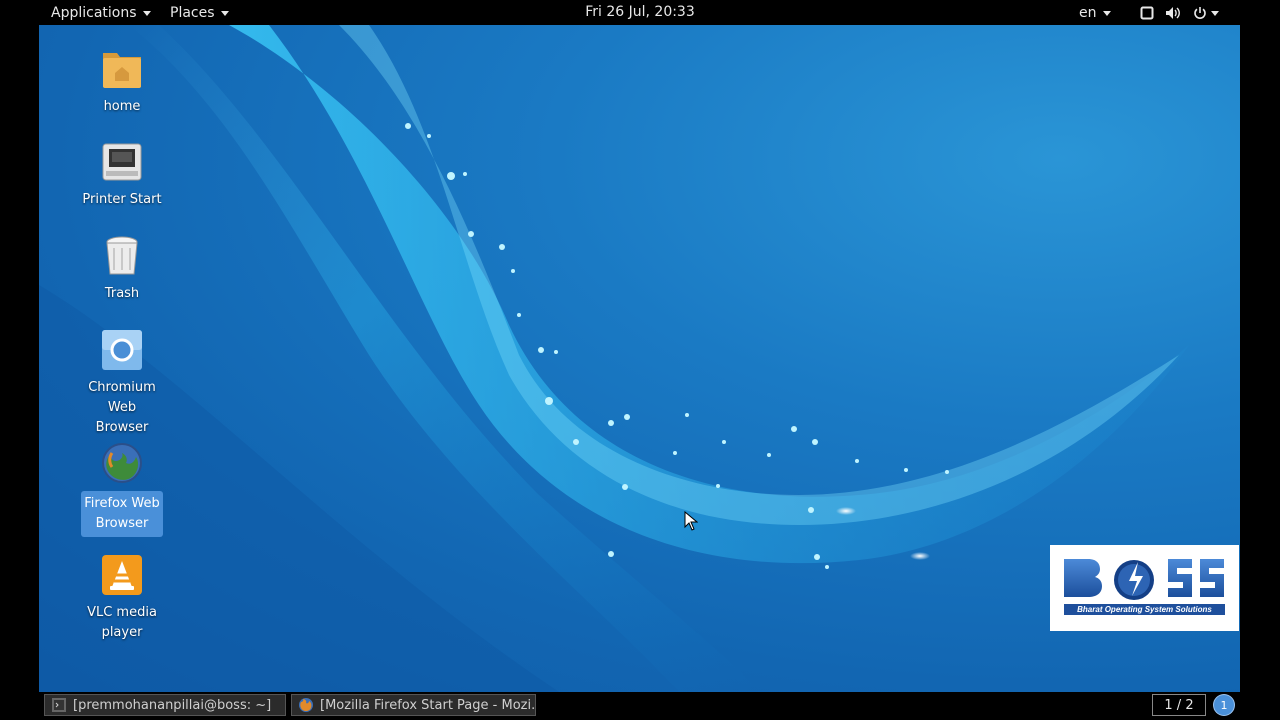 The width and height of the screenshot is (1280, 720). What do you see at coordinates (122, 598) in the screenshot?
I see `desktop-icon-vlc: VLC media player` at bounding box center [122, 598].